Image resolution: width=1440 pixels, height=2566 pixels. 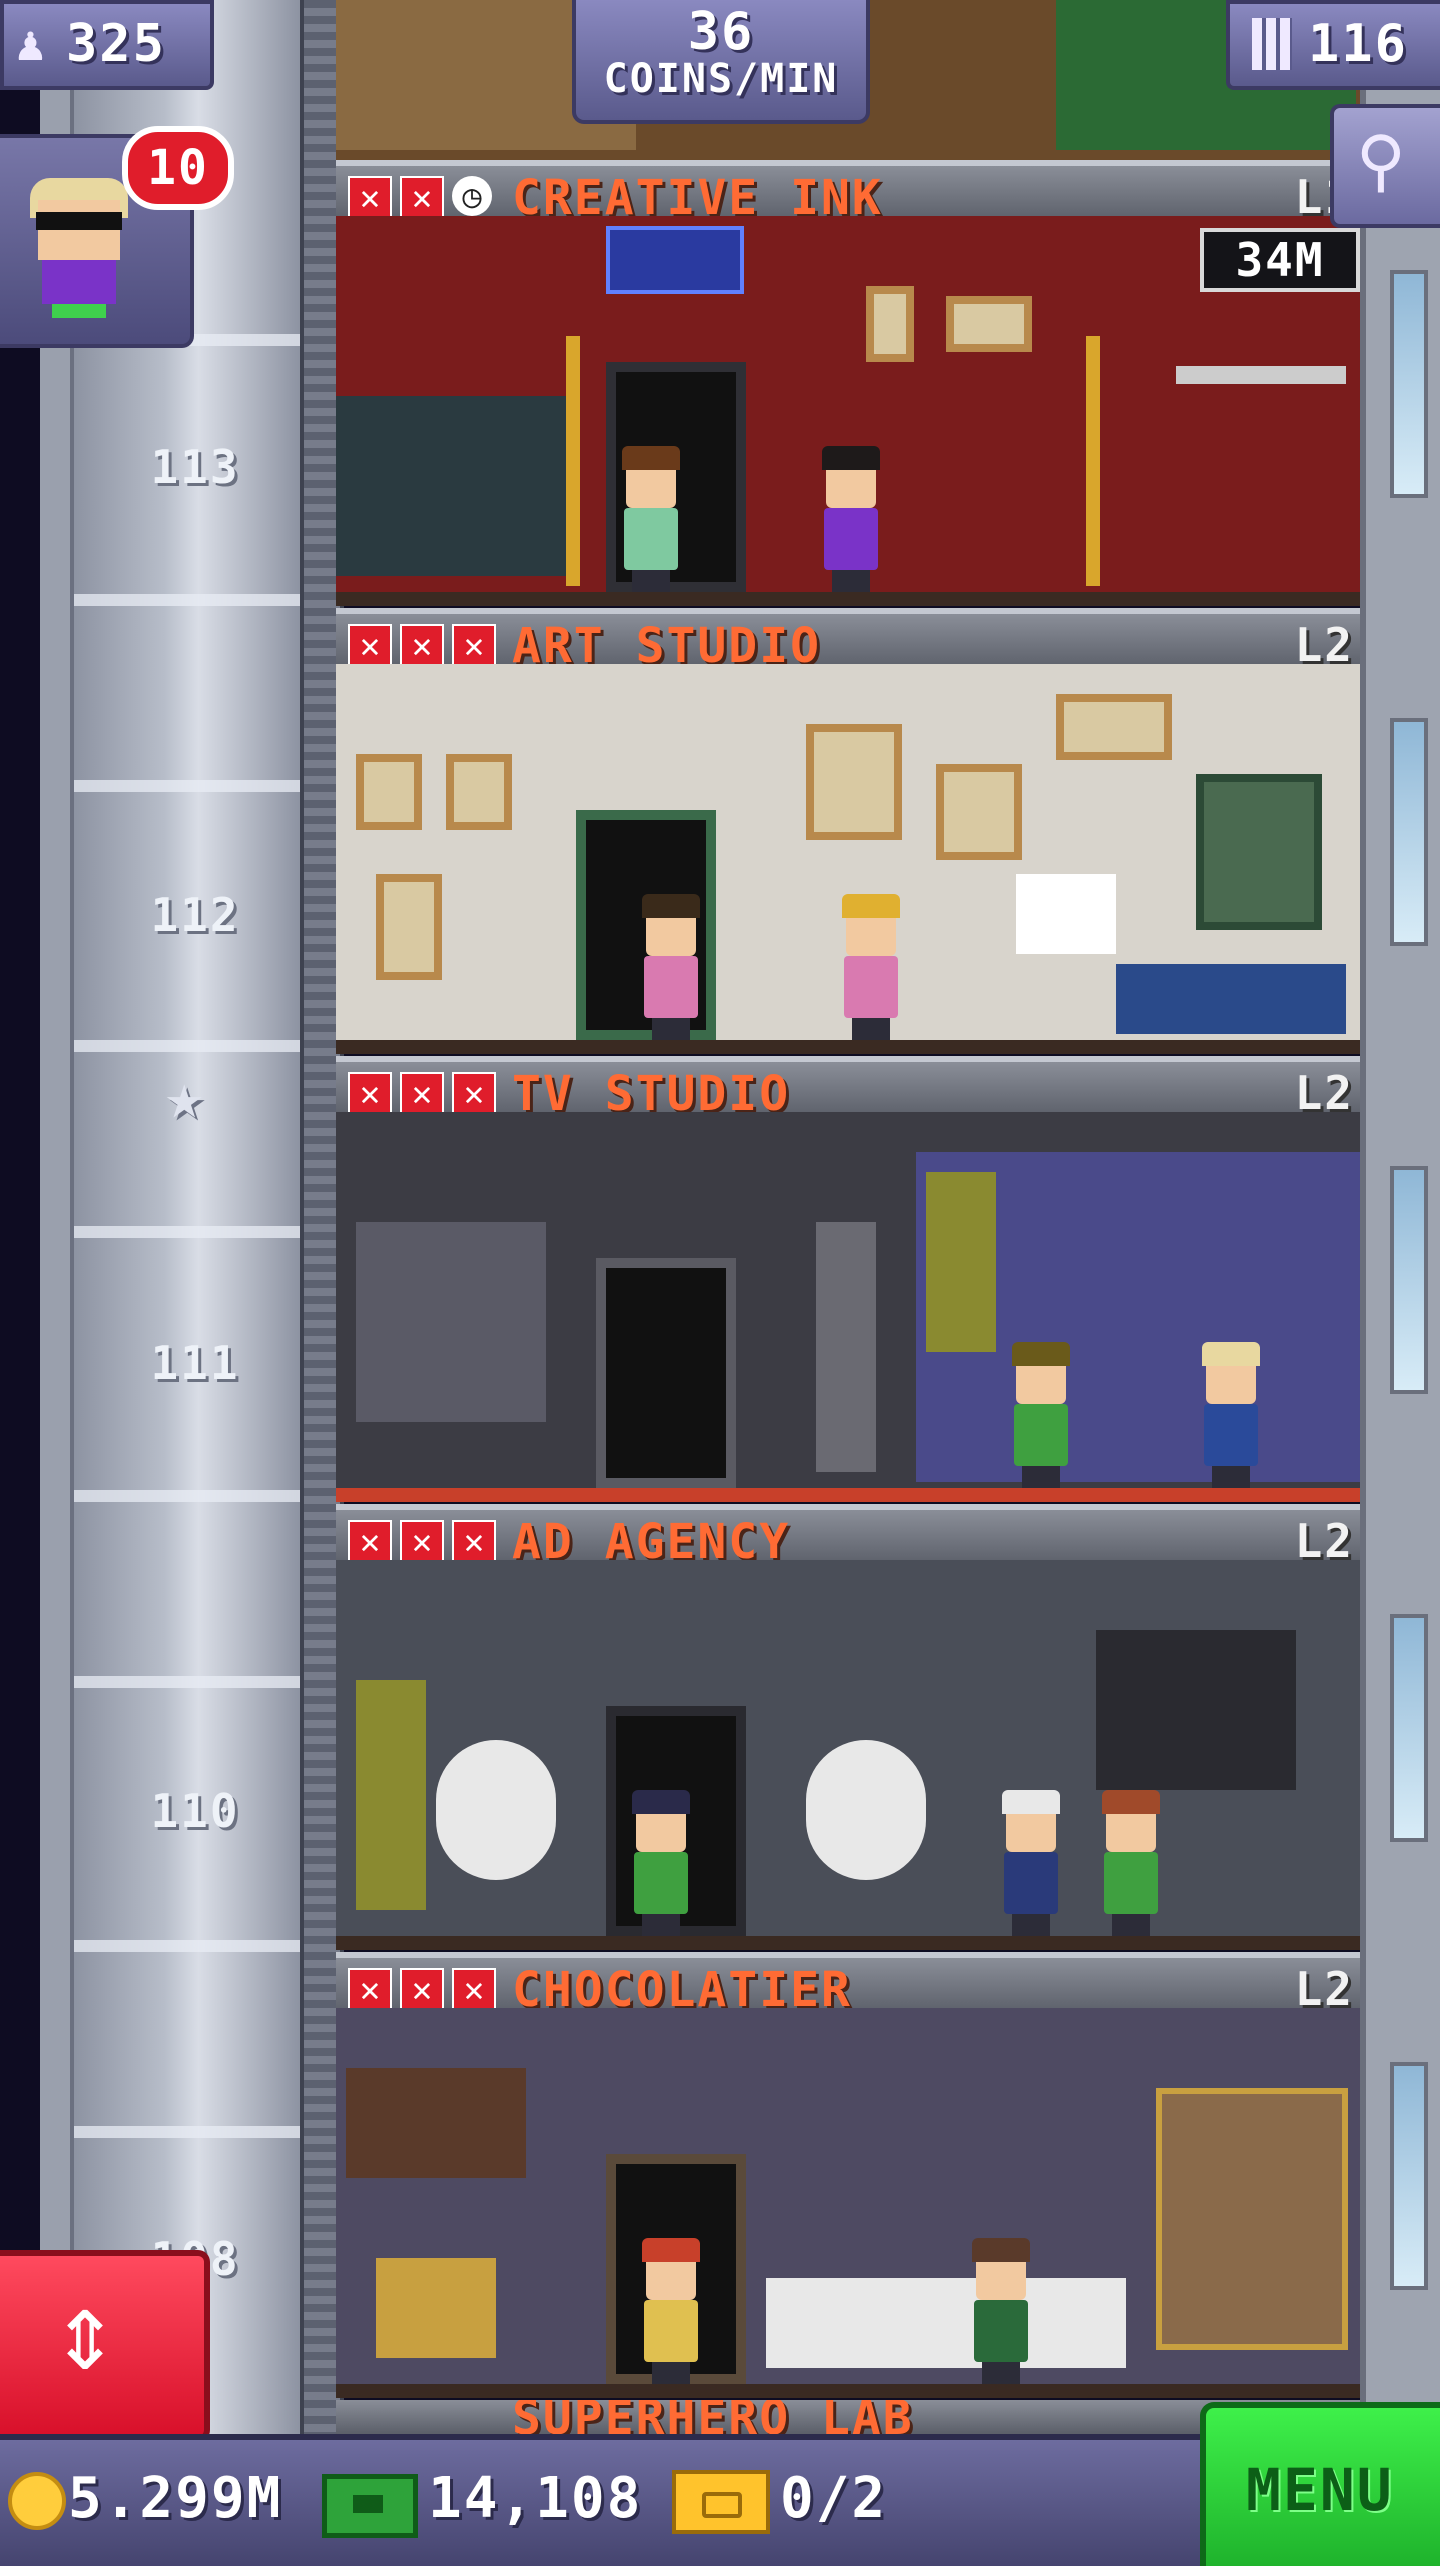 I want to click on shaft-floor-number: 110, so click(x=195, y=1811).